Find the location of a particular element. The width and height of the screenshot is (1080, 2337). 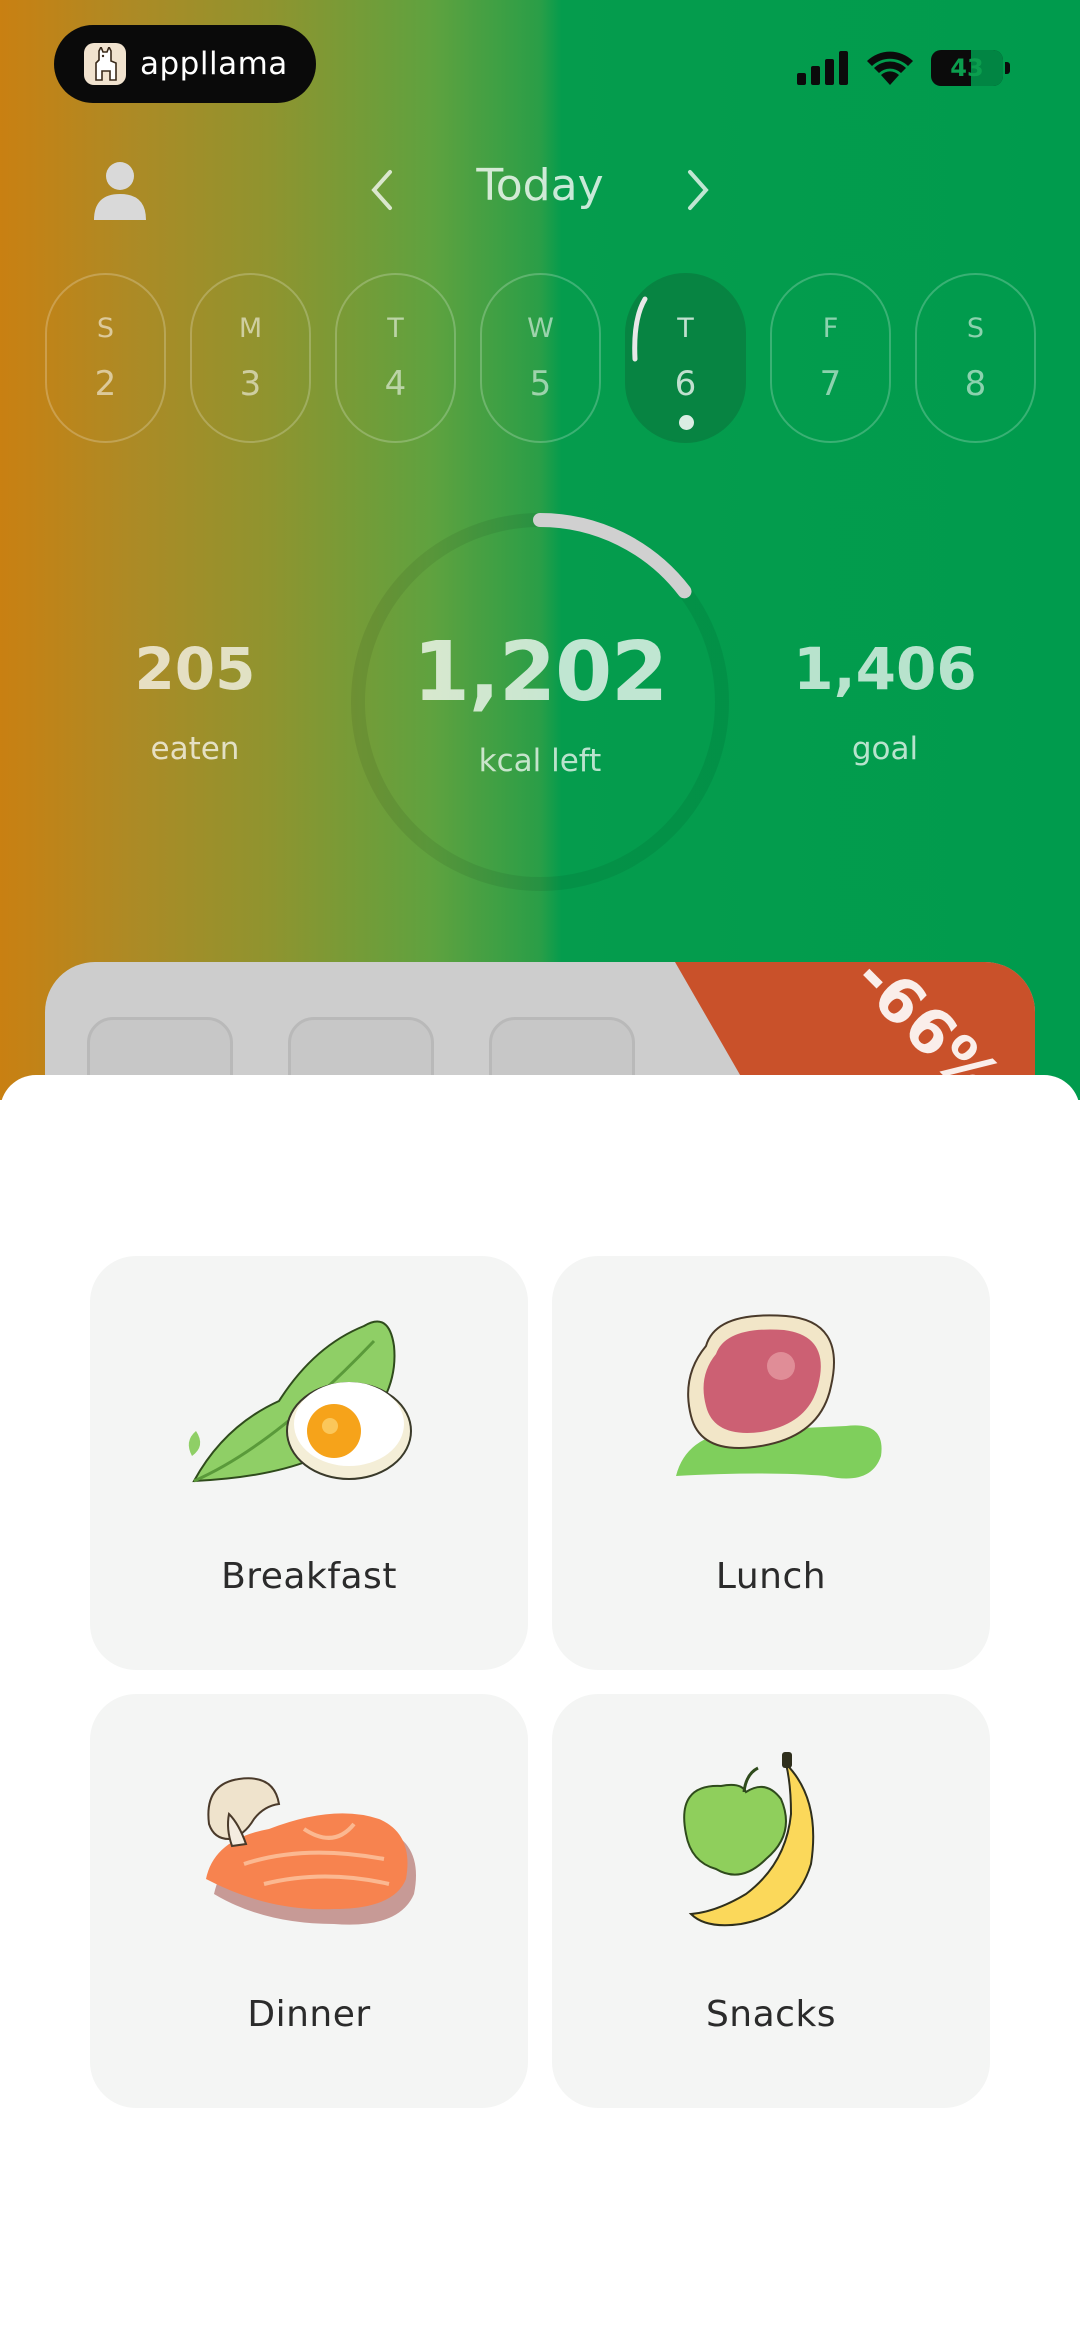

breakfast-egg-salad-icon is located at coordinates (300, 1401).